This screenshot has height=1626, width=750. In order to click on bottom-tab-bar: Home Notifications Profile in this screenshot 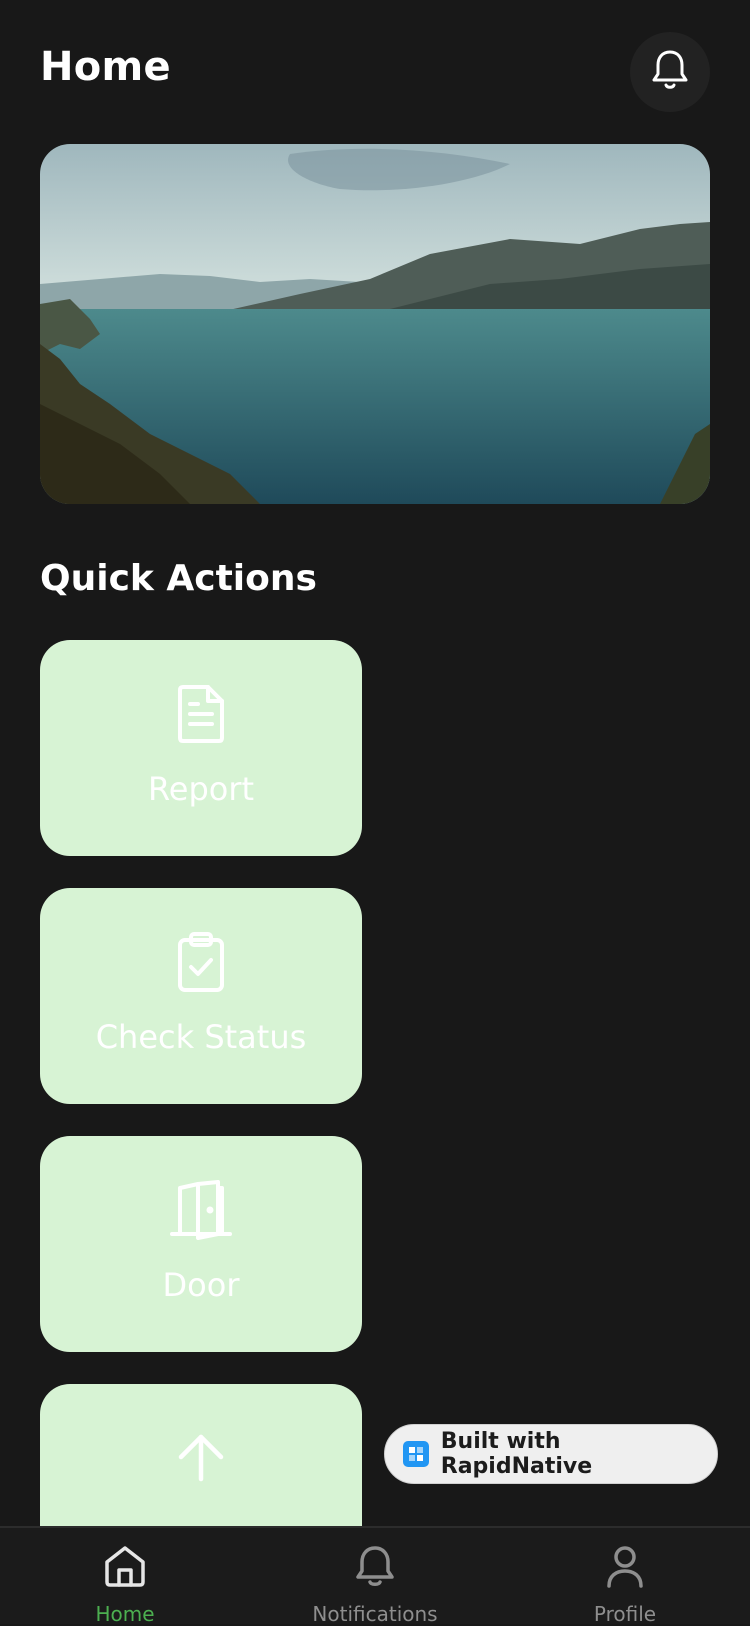, I will do `click(375, 1576)`.